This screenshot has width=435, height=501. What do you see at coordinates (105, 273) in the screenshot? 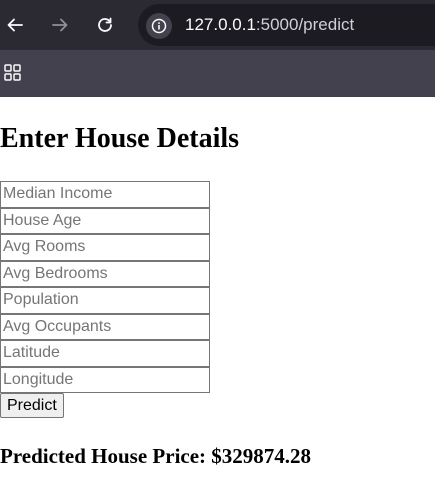
I see `avg-bedrooms-input` at bounding box center [105, 273].